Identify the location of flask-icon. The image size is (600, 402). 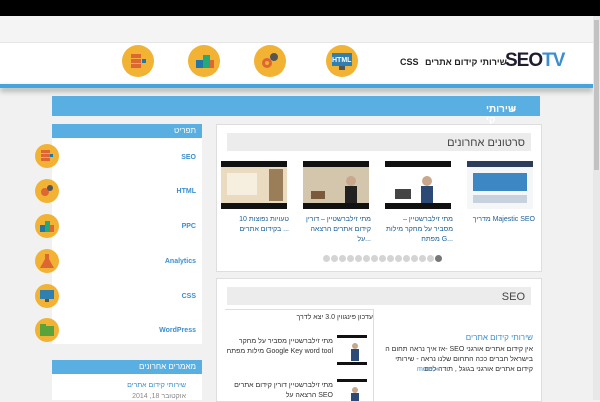
(47, 261).